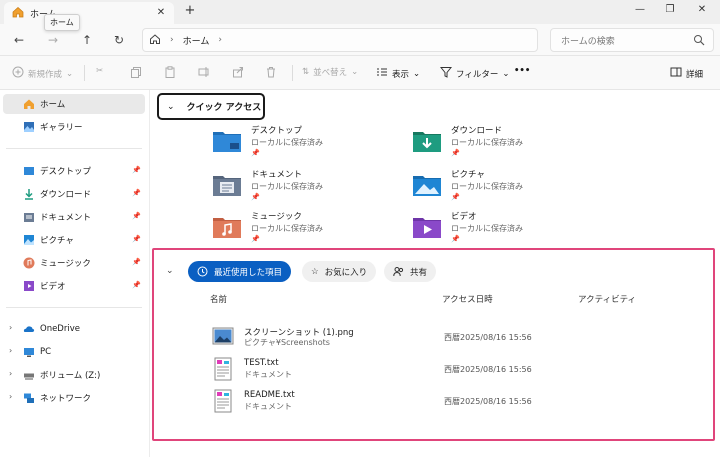 This screenshot has height=457, width=720. Describe the element at coordinates (66, 195) in the screenshot. I see `sidebar-item-label: ダウンロード` at that location.